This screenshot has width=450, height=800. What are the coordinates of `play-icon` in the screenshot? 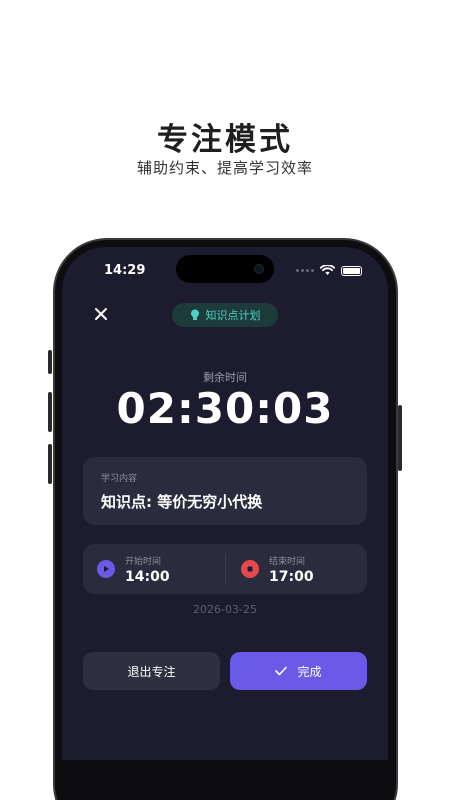 It's located at (106, 569).